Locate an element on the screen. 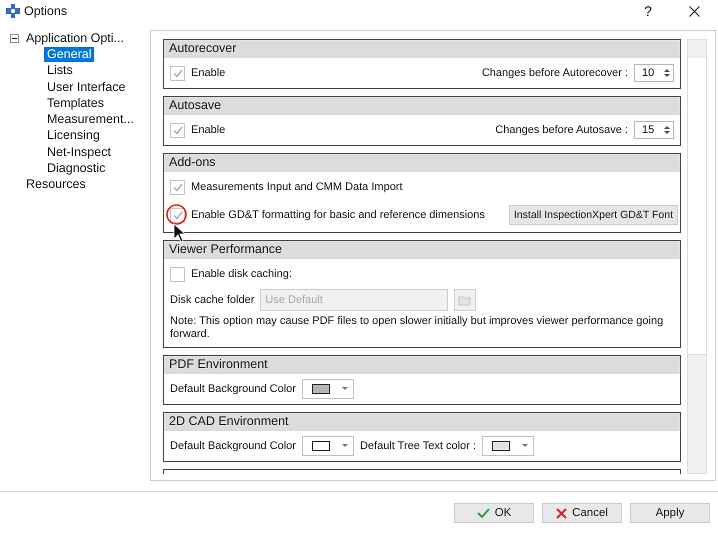  group-header: 2D CAD Environment is located at coordinates (422, 422).